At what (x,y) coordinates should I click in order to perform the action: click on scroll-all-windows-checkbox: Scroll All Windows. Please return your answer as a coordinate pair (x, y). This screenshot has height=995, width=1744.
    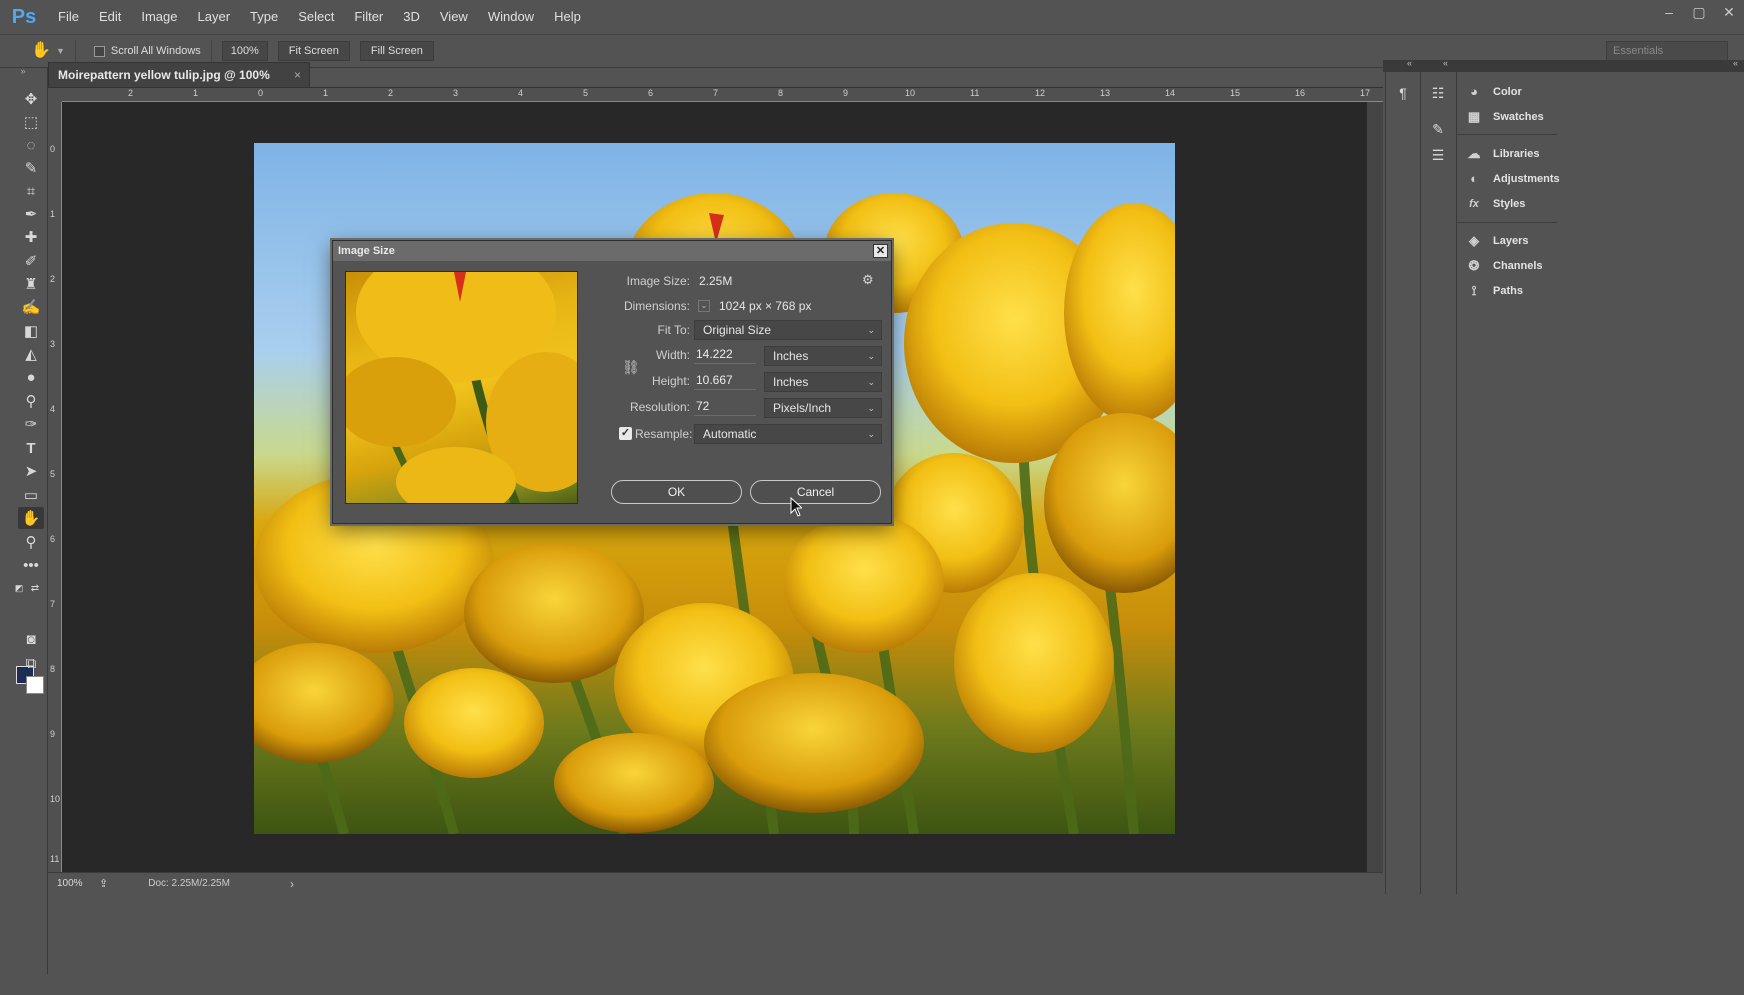
    Looking at the image, I should click on (147, 51).